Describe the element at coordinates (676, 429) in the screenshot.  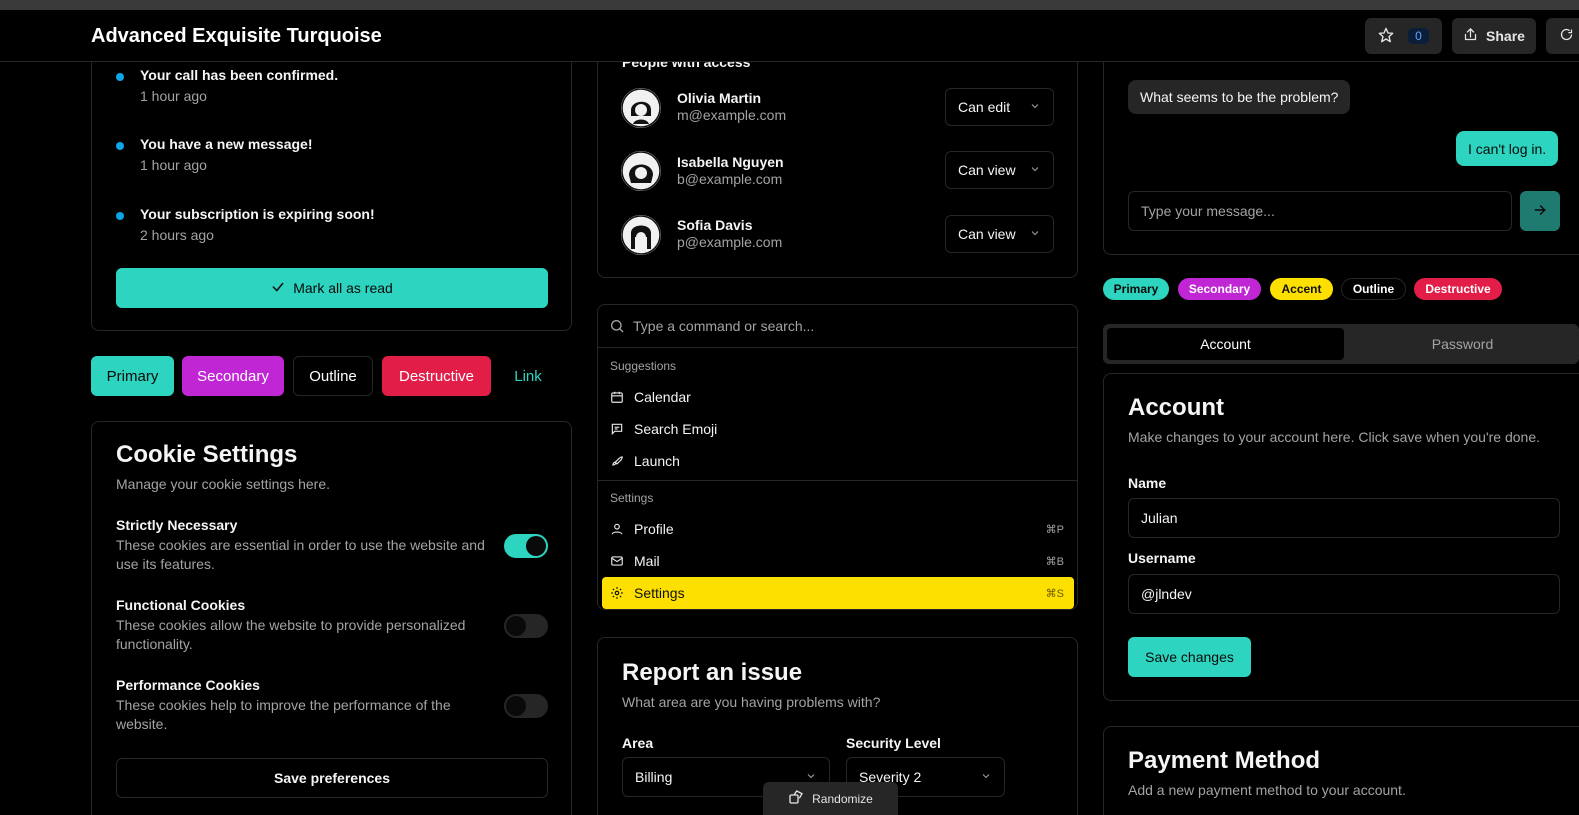
I see `command-item-label: Search Emoji` at that location.